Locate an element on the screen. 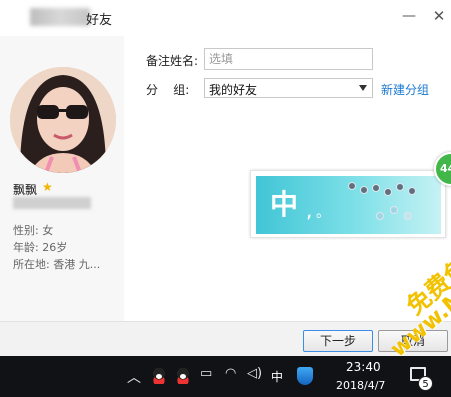  ime-indicator: 中 is located at coordinates (277, 376).